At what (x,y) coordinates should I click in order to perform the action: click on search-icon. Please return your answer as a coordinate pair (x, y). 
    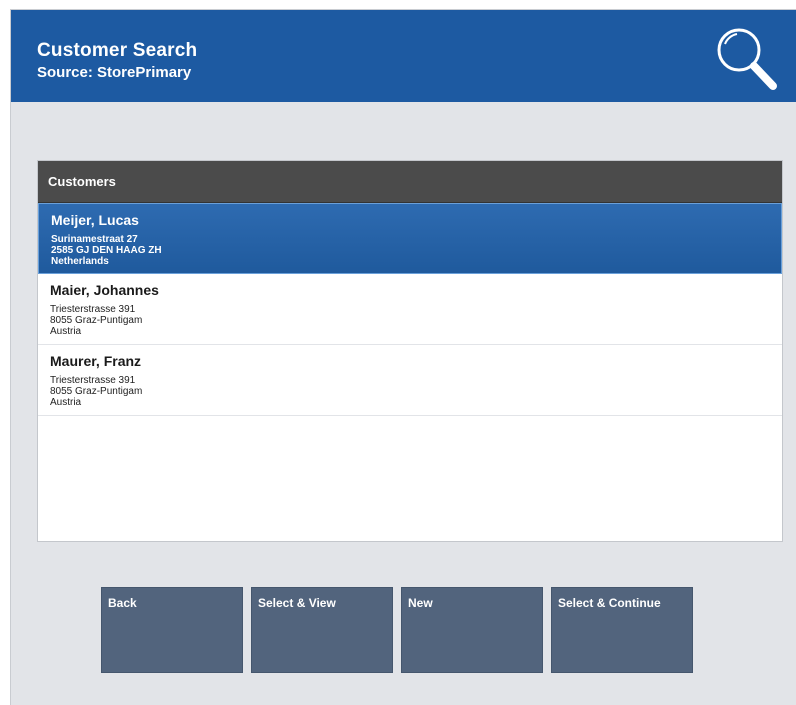
    Looking at the image, I should click on (747, 59).